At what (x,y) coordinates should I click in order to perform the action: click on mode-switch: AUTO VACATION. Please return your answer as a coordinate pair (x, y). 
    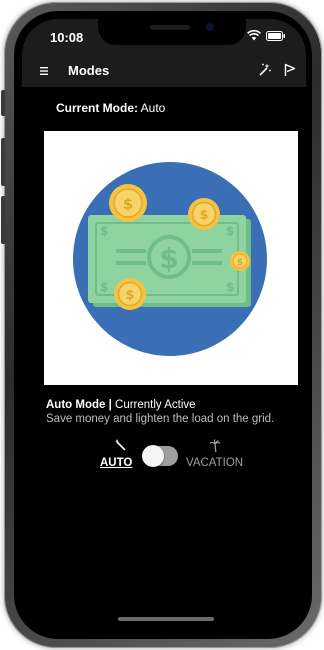
    Looking at the image, I should click on (176, 457).